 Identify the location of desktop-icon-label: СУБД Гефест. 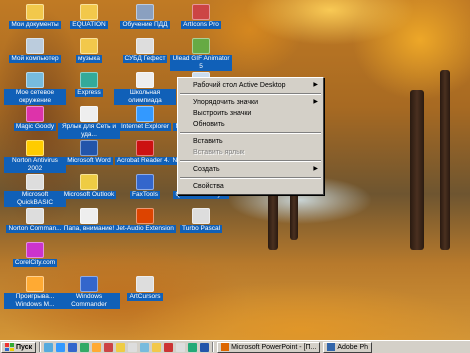
(145, 59).